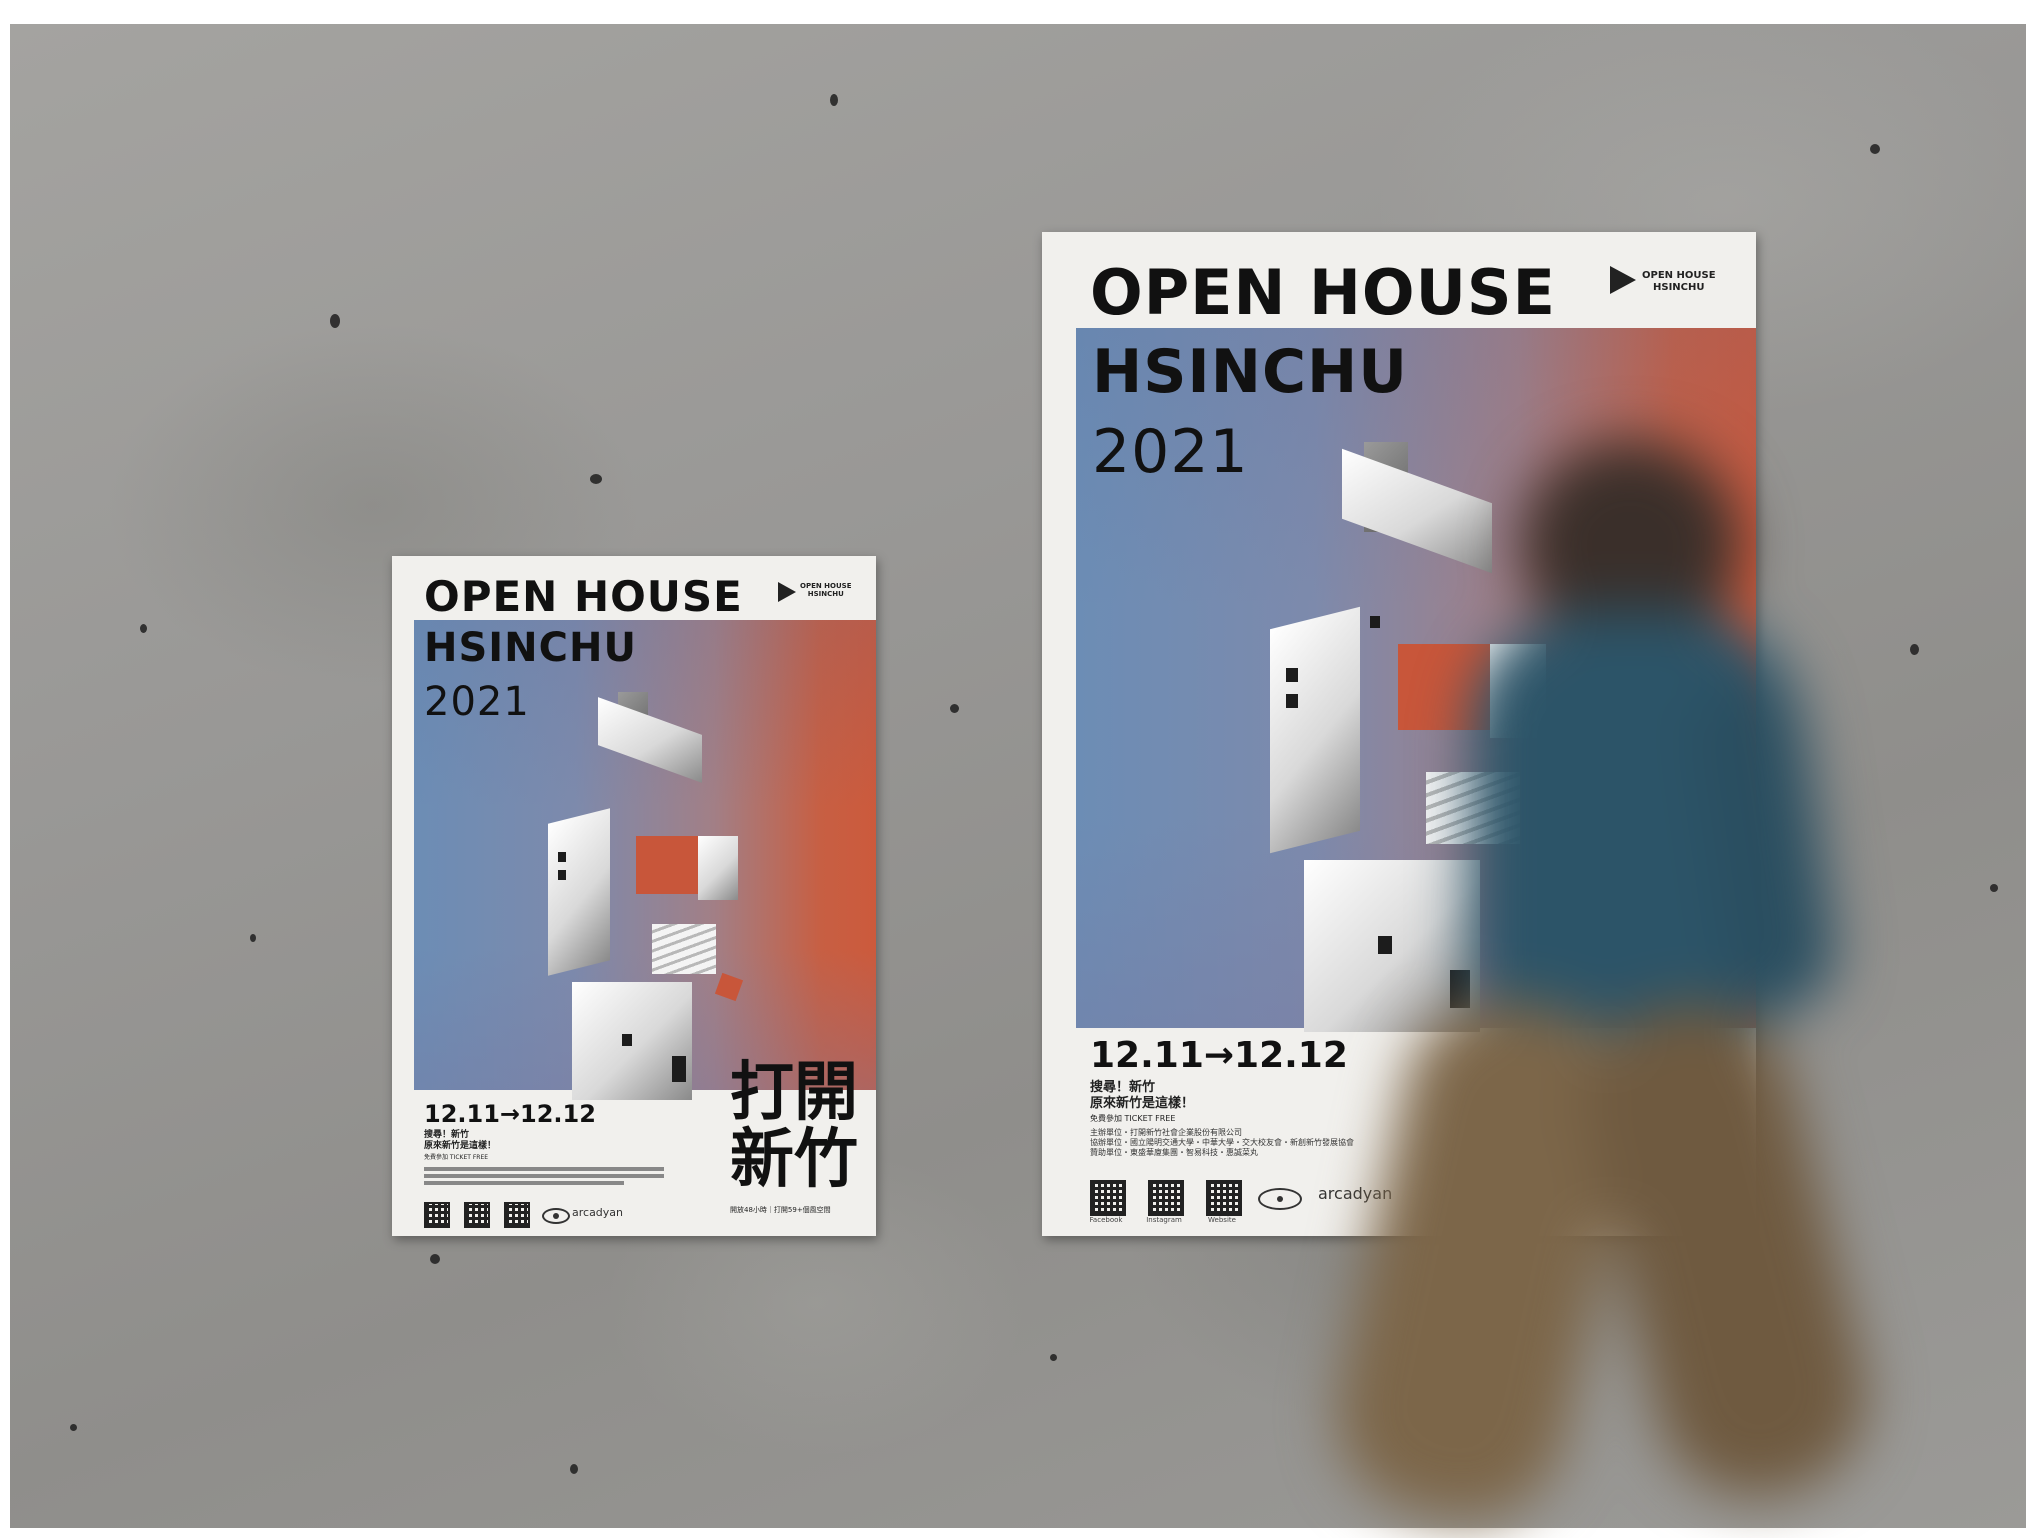 This screenshot has height=1538, width=2026. I want to click on credits-block, so click(544, 1174).